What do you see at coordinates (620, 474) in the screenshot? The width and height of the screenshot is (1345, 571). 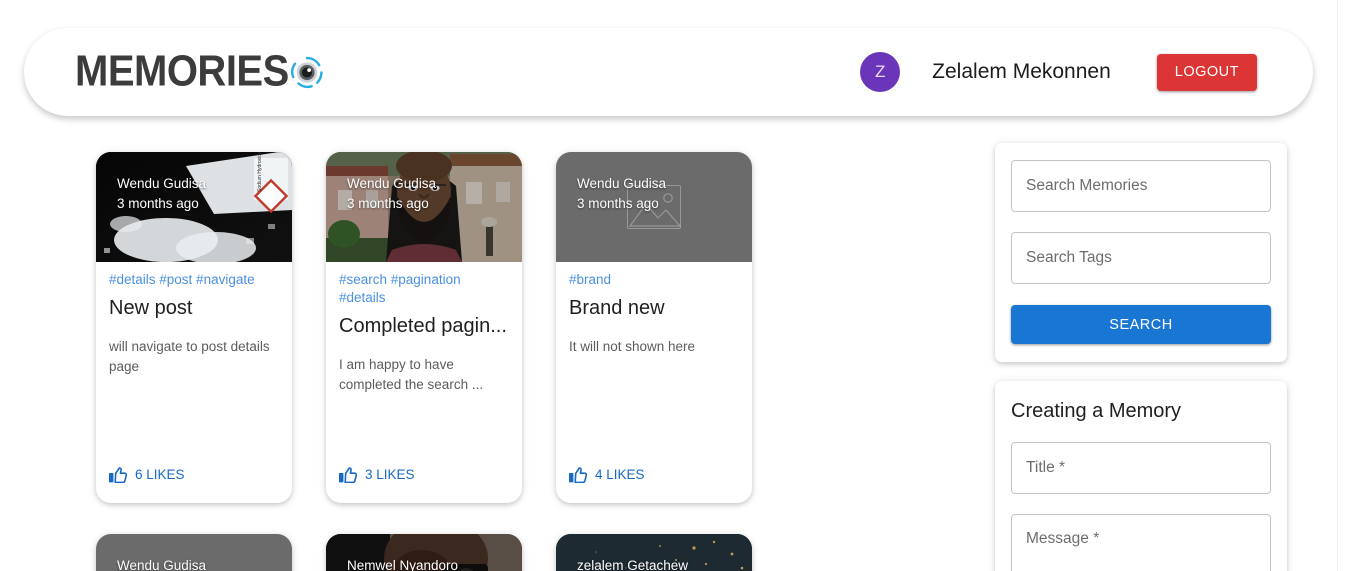 I see `like-count-label: 4 LIKES` at bounding box center [620, 474].